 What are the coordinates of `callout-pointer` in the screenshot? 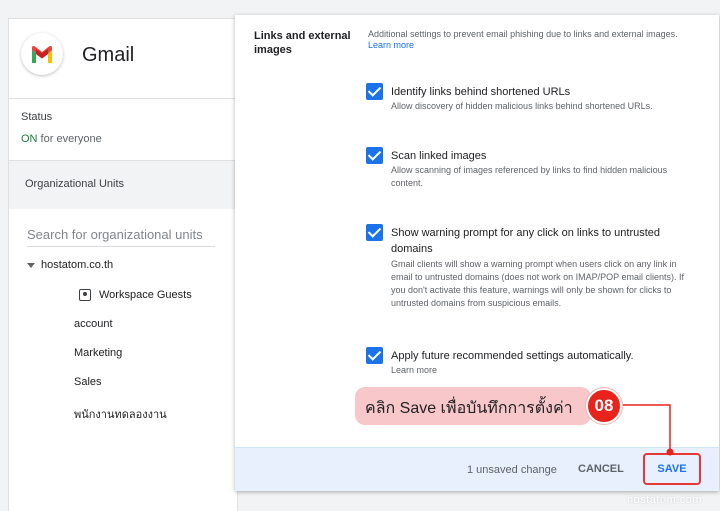 It's located at (648, 430).